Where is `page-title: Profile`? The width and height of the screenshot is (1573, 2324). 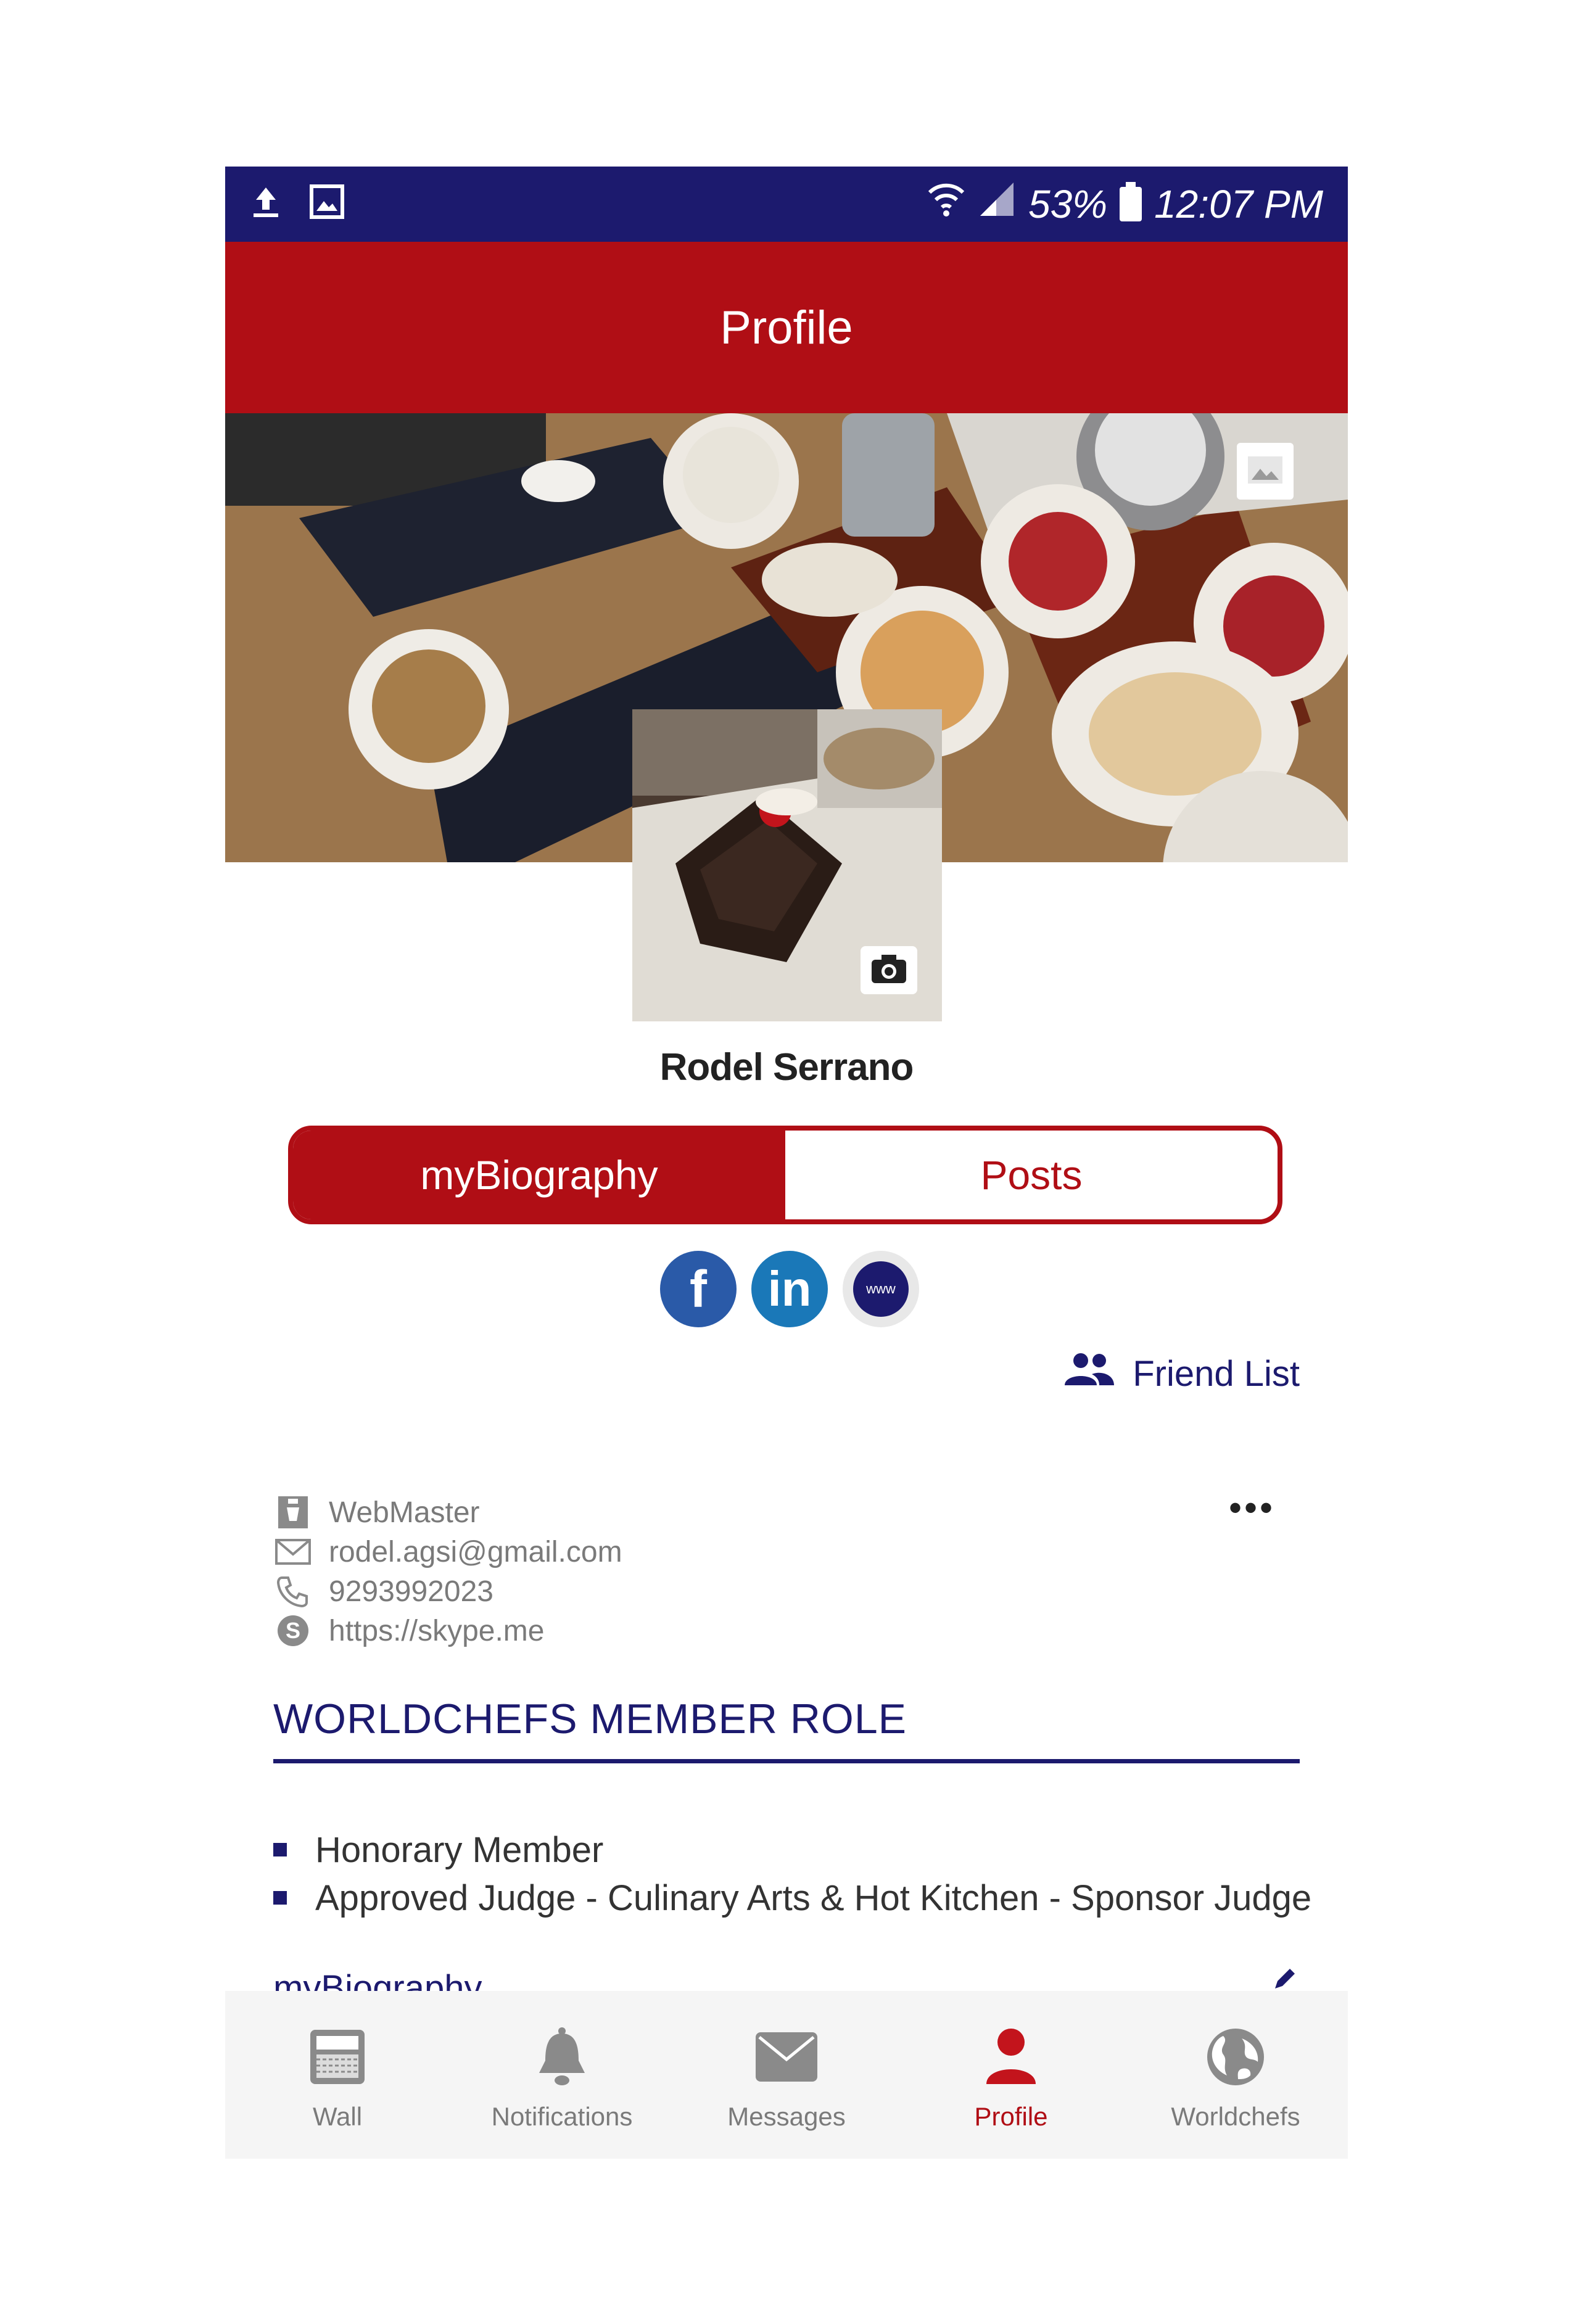 page-title: Profile is located at coordinates (786, 327).